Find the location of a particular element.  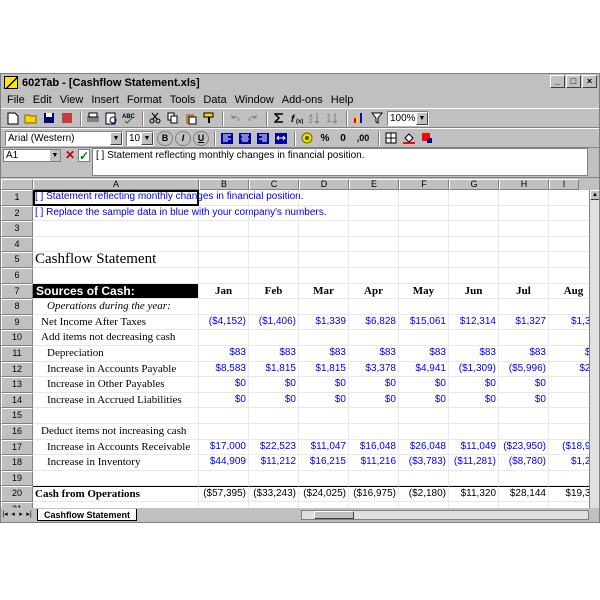

cell-value: Jul is located at coordinates (524, 291).